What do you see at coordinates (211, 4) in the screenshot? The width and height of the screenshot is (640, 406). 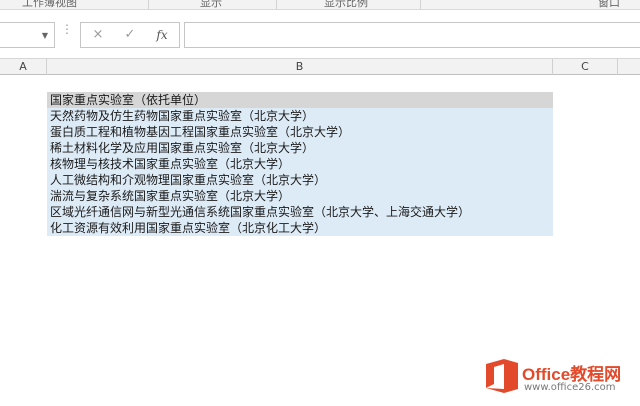 I see `ribbon-group-show: 显示` at bounding box center [211, 4].